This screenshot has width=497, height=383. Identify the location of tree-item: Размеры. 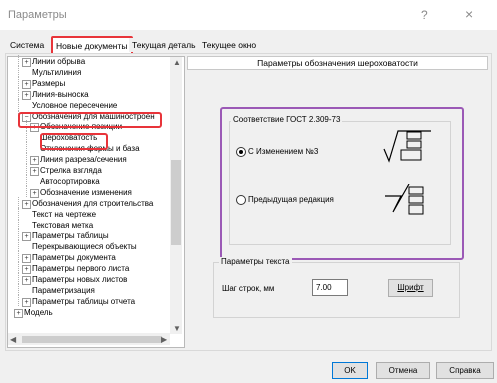
(48, 84).